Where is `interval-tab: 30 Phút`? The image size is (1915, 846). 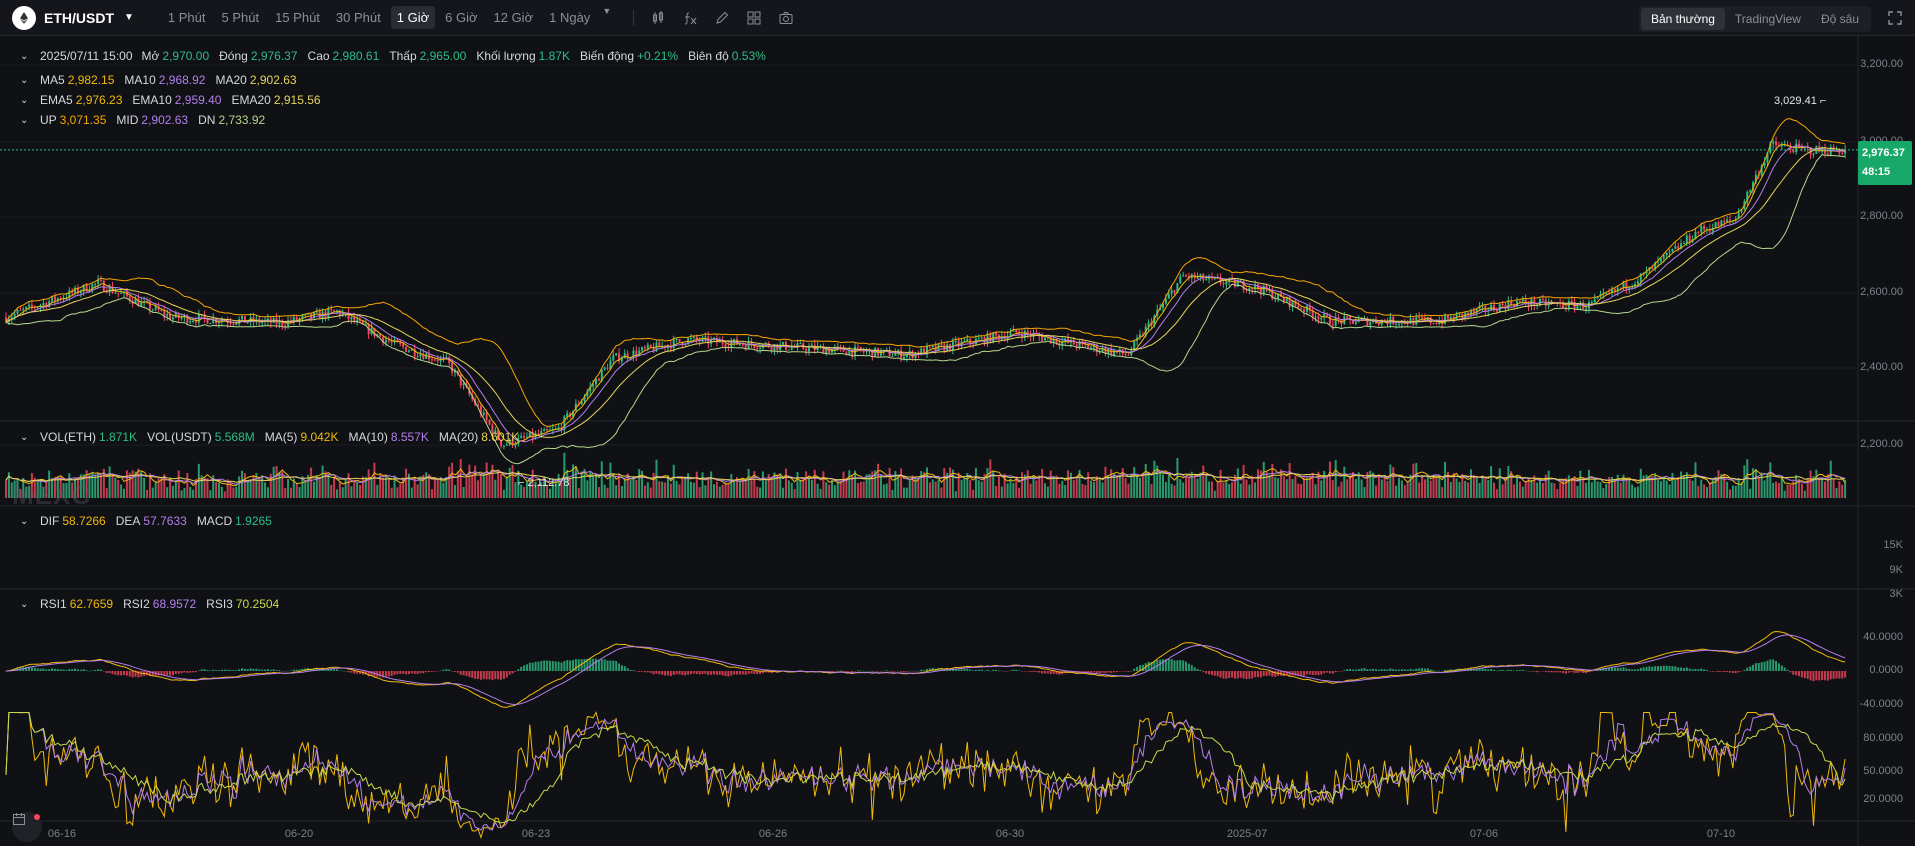
interval-tab: 30 Phút is located at coordinates (358, 17).